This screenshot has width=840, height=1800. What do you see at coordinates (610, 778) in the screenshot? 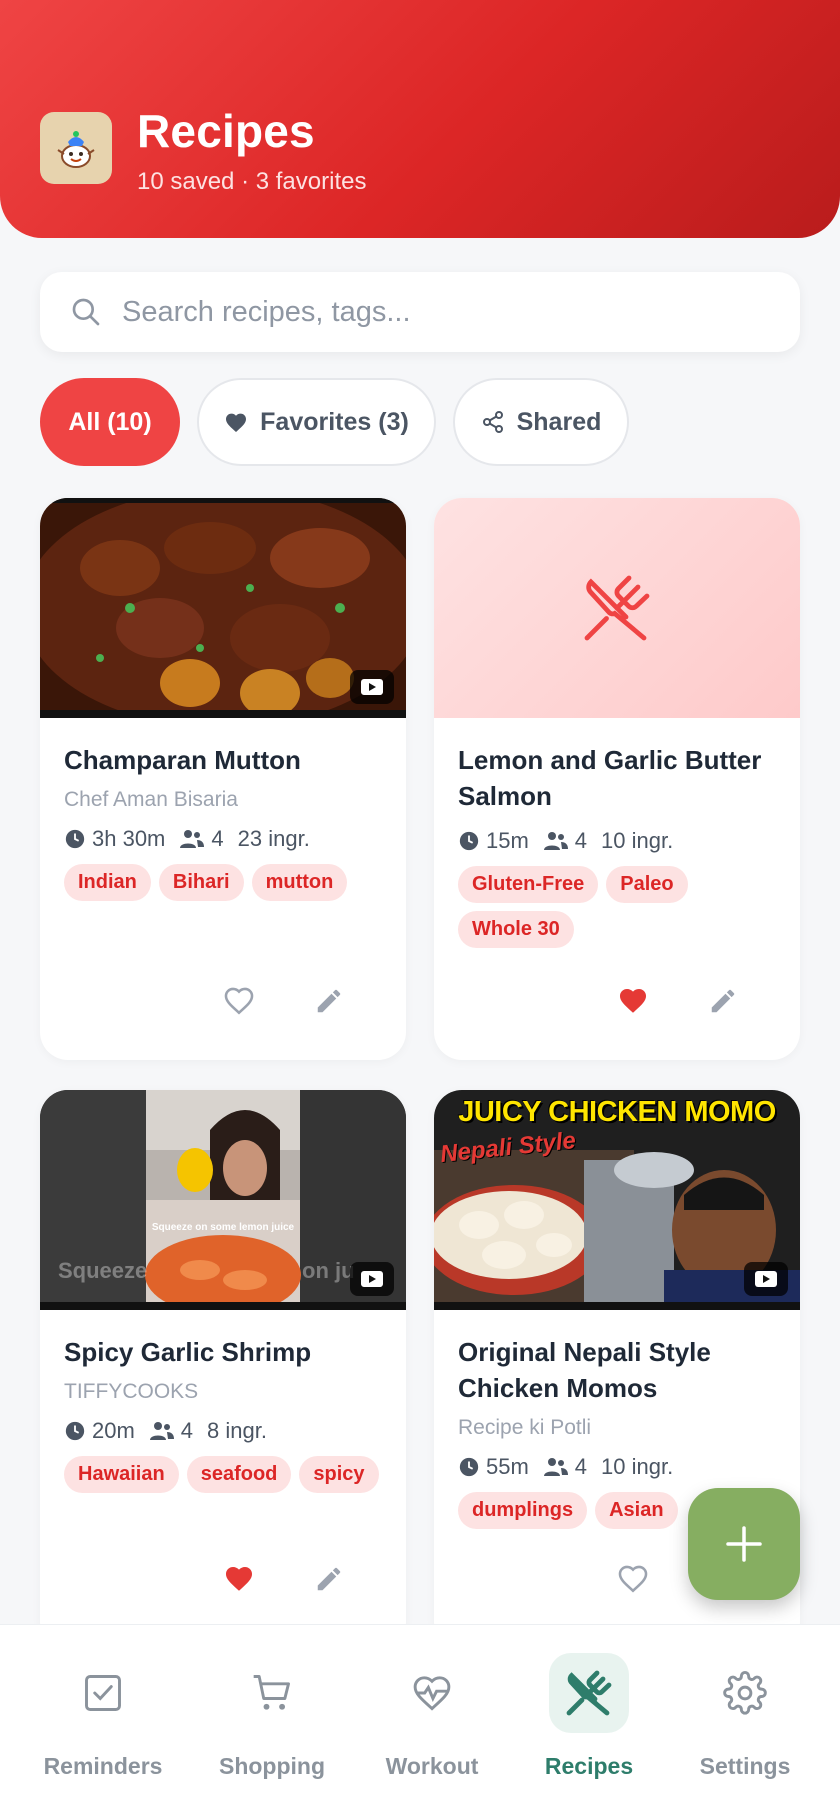
I see `recipe-title: Lemon and Garlic Butter Salmon` at bounding box center [610, 778].